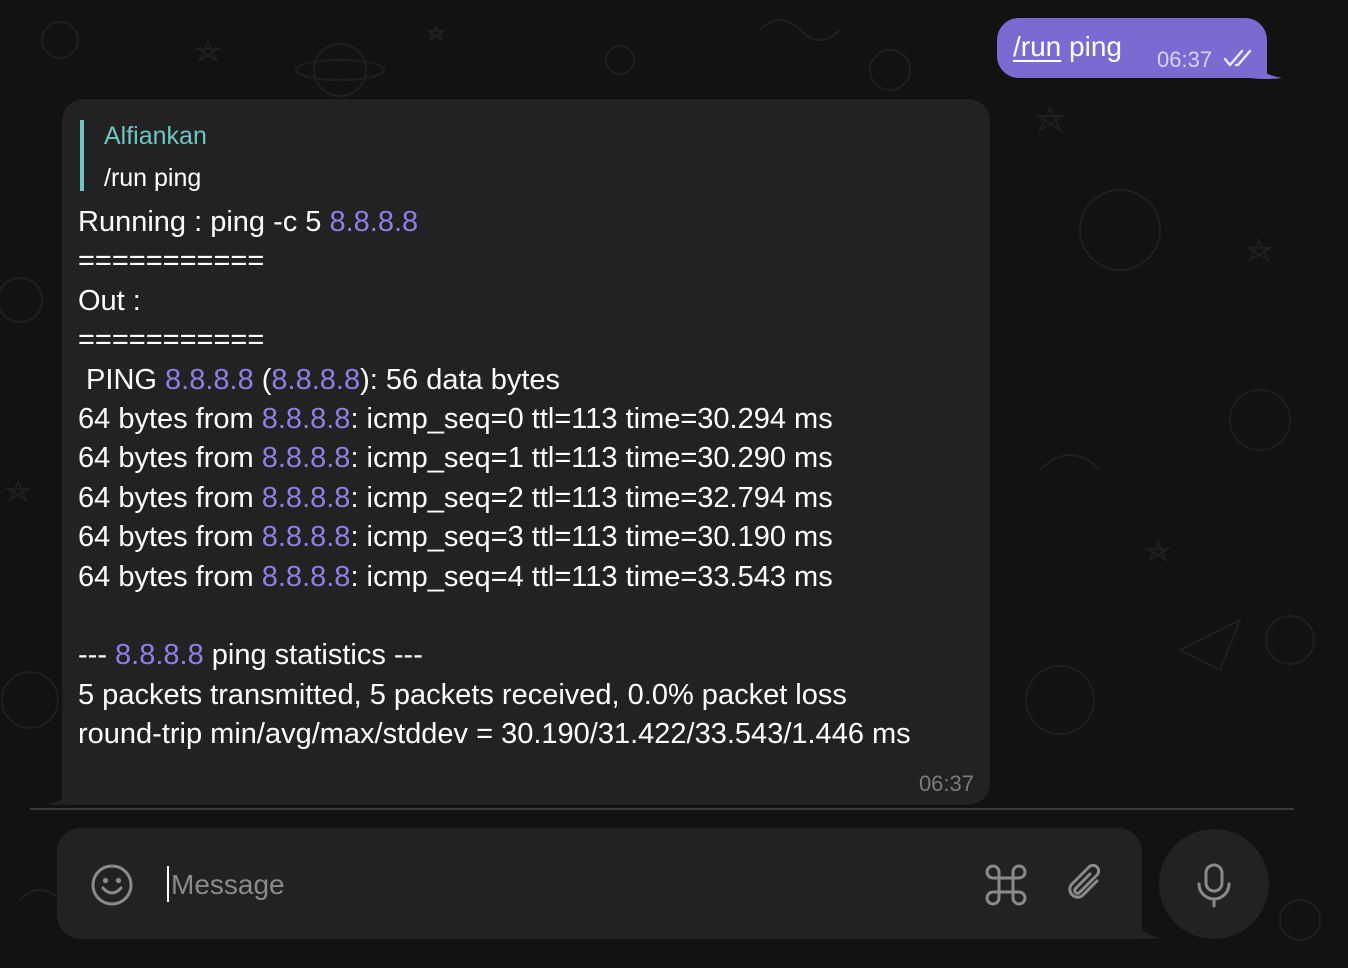  Describe the element at coordinates (143, 156) in the screenshot. I see `reply-quote: Alfiankan /run ping` at that location.